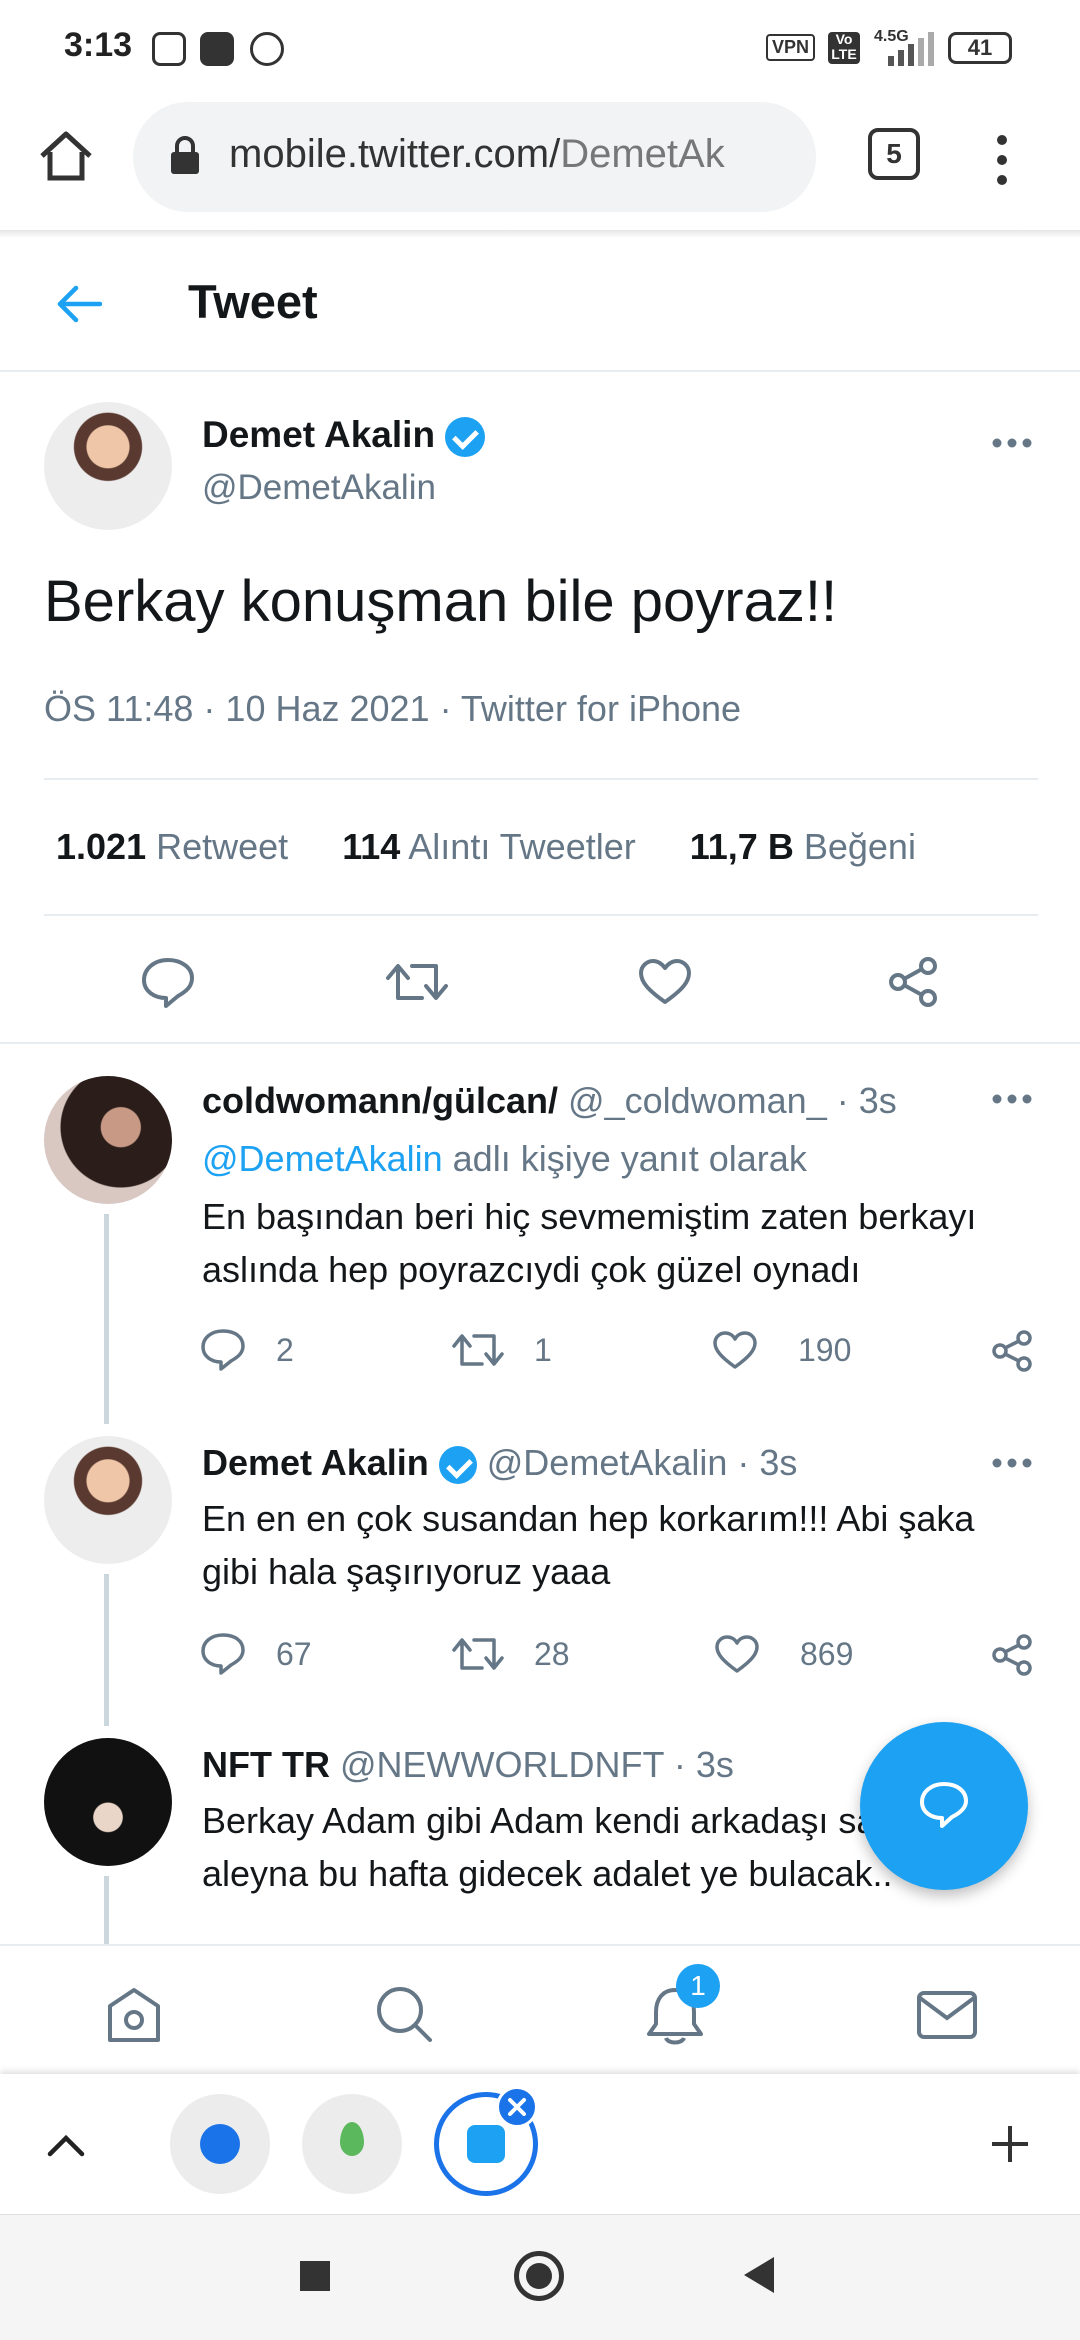 The image size is (1080, 2340). I want to click on url-host: mobile.twitter.com/, so click(395, 154).